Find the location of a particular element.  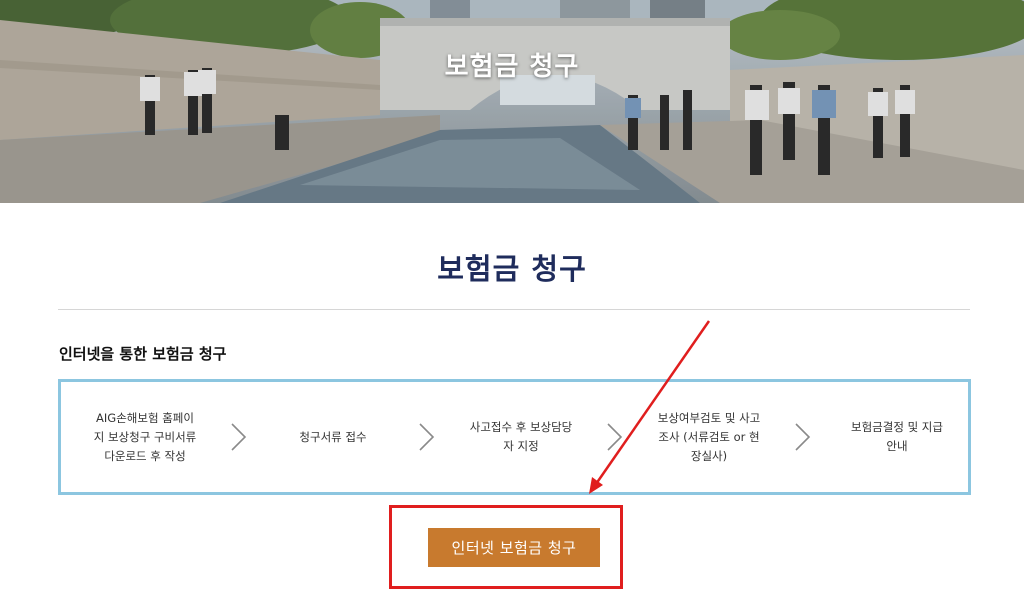

section-title: 인터넷을 통한 보험금 청구 is located at coordinates (143, 354).